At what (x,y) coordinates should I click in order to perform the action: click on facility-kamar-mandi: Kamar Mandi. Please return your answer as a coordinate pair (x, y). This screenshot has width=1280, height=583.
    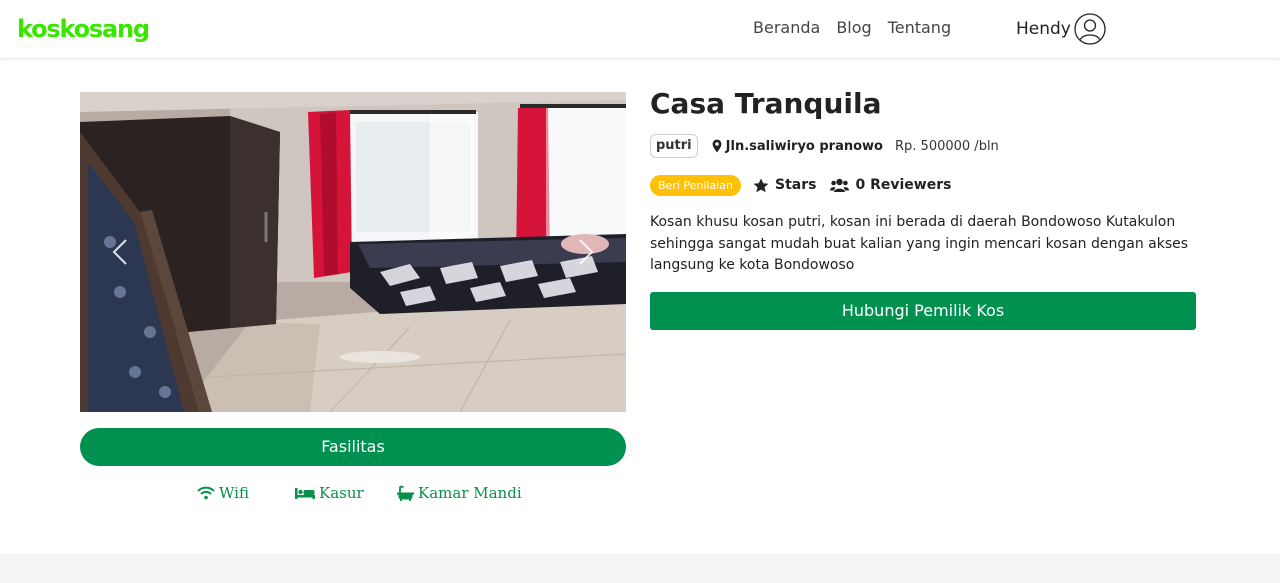
    Looking at the image, I should click on (459, 493).